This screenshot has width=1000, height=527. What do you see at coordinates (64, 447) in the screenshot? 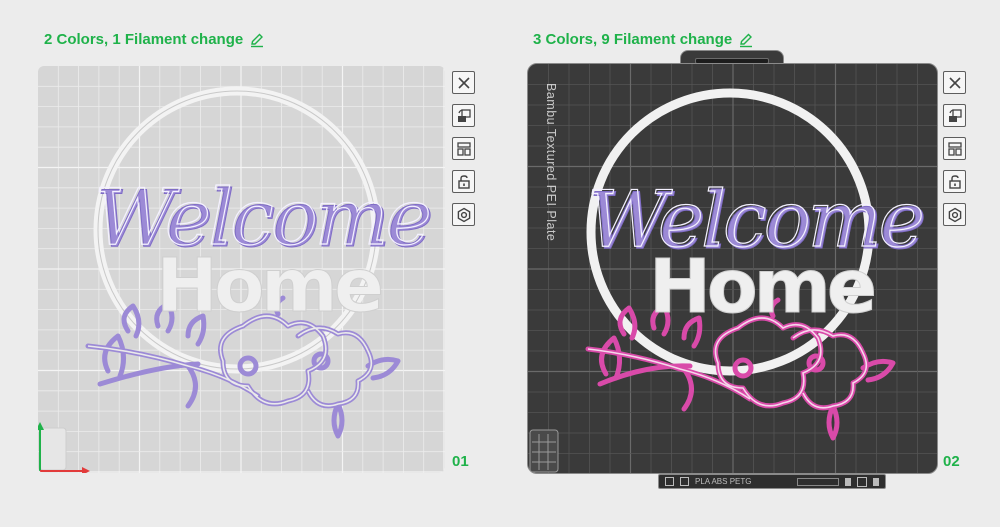
I see `axis-gizmo` at bounding box center [64, 447].